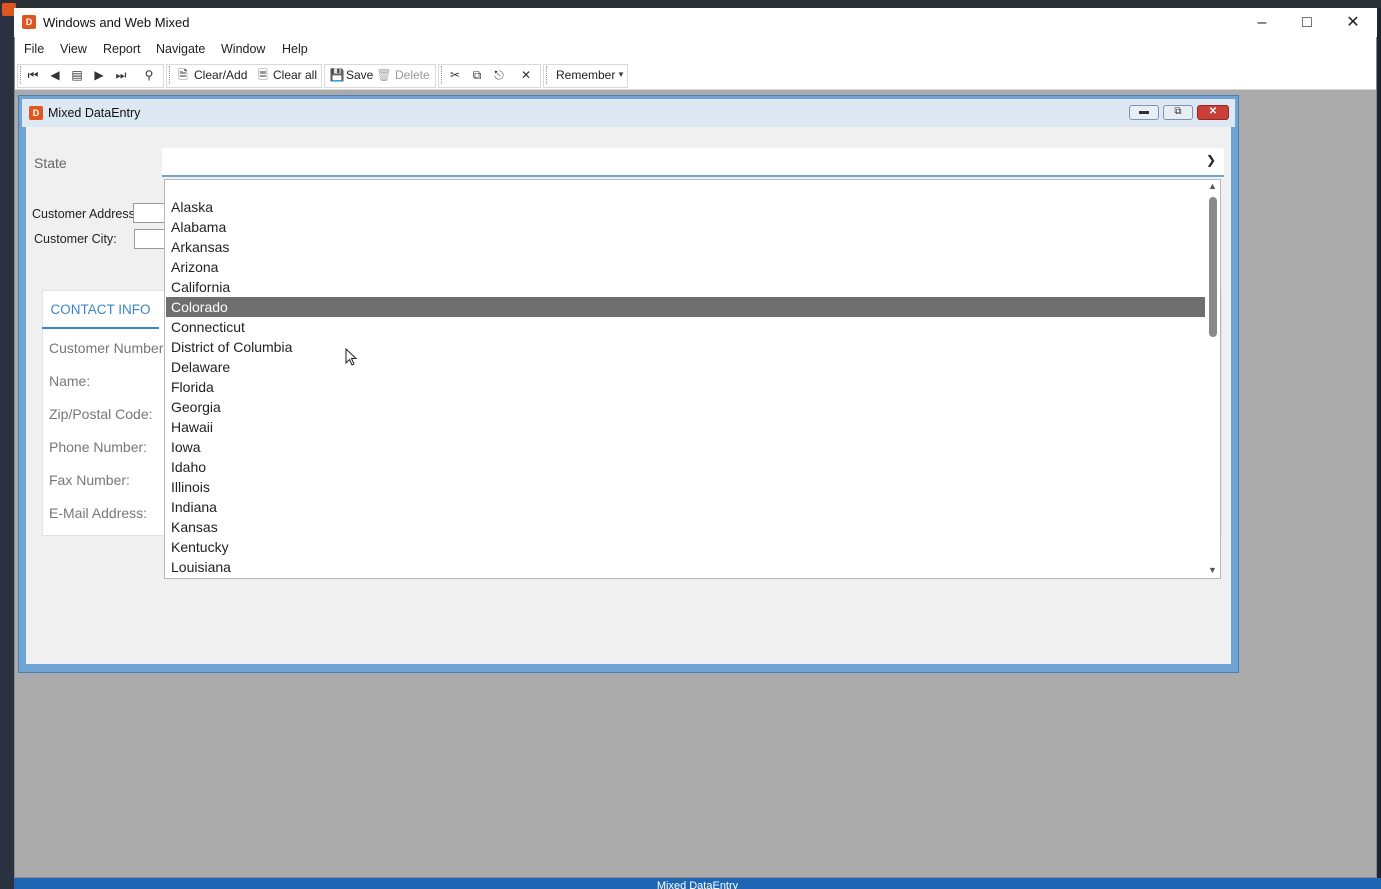  What do you see at coordinates (180, 49) in the screenshot?
I see `menu-navigate: Navigate` at bounding box center [180, 49].